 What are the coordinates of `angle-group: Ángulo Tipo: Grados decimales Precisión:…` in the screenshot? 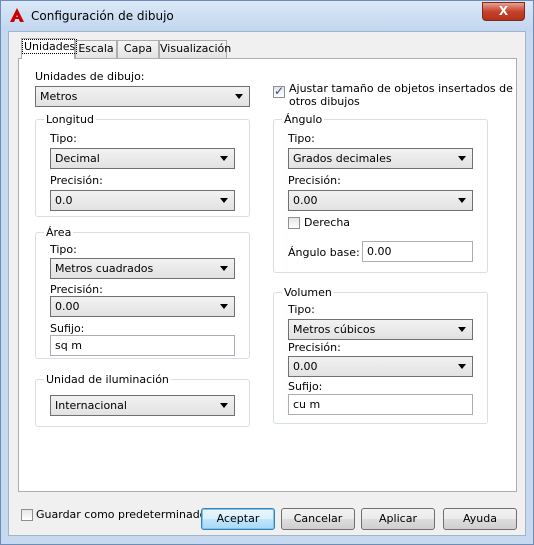 It's located at (380, 193).